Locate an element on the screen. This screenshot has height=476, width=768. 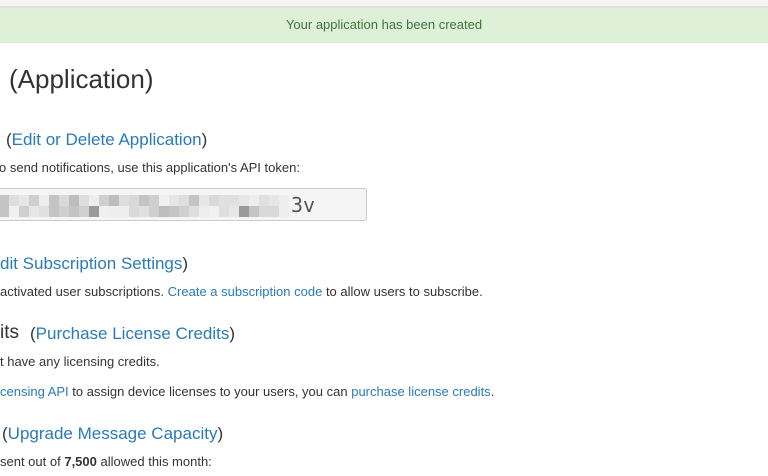
api-token-redaction is located at coordinates (145, 205).